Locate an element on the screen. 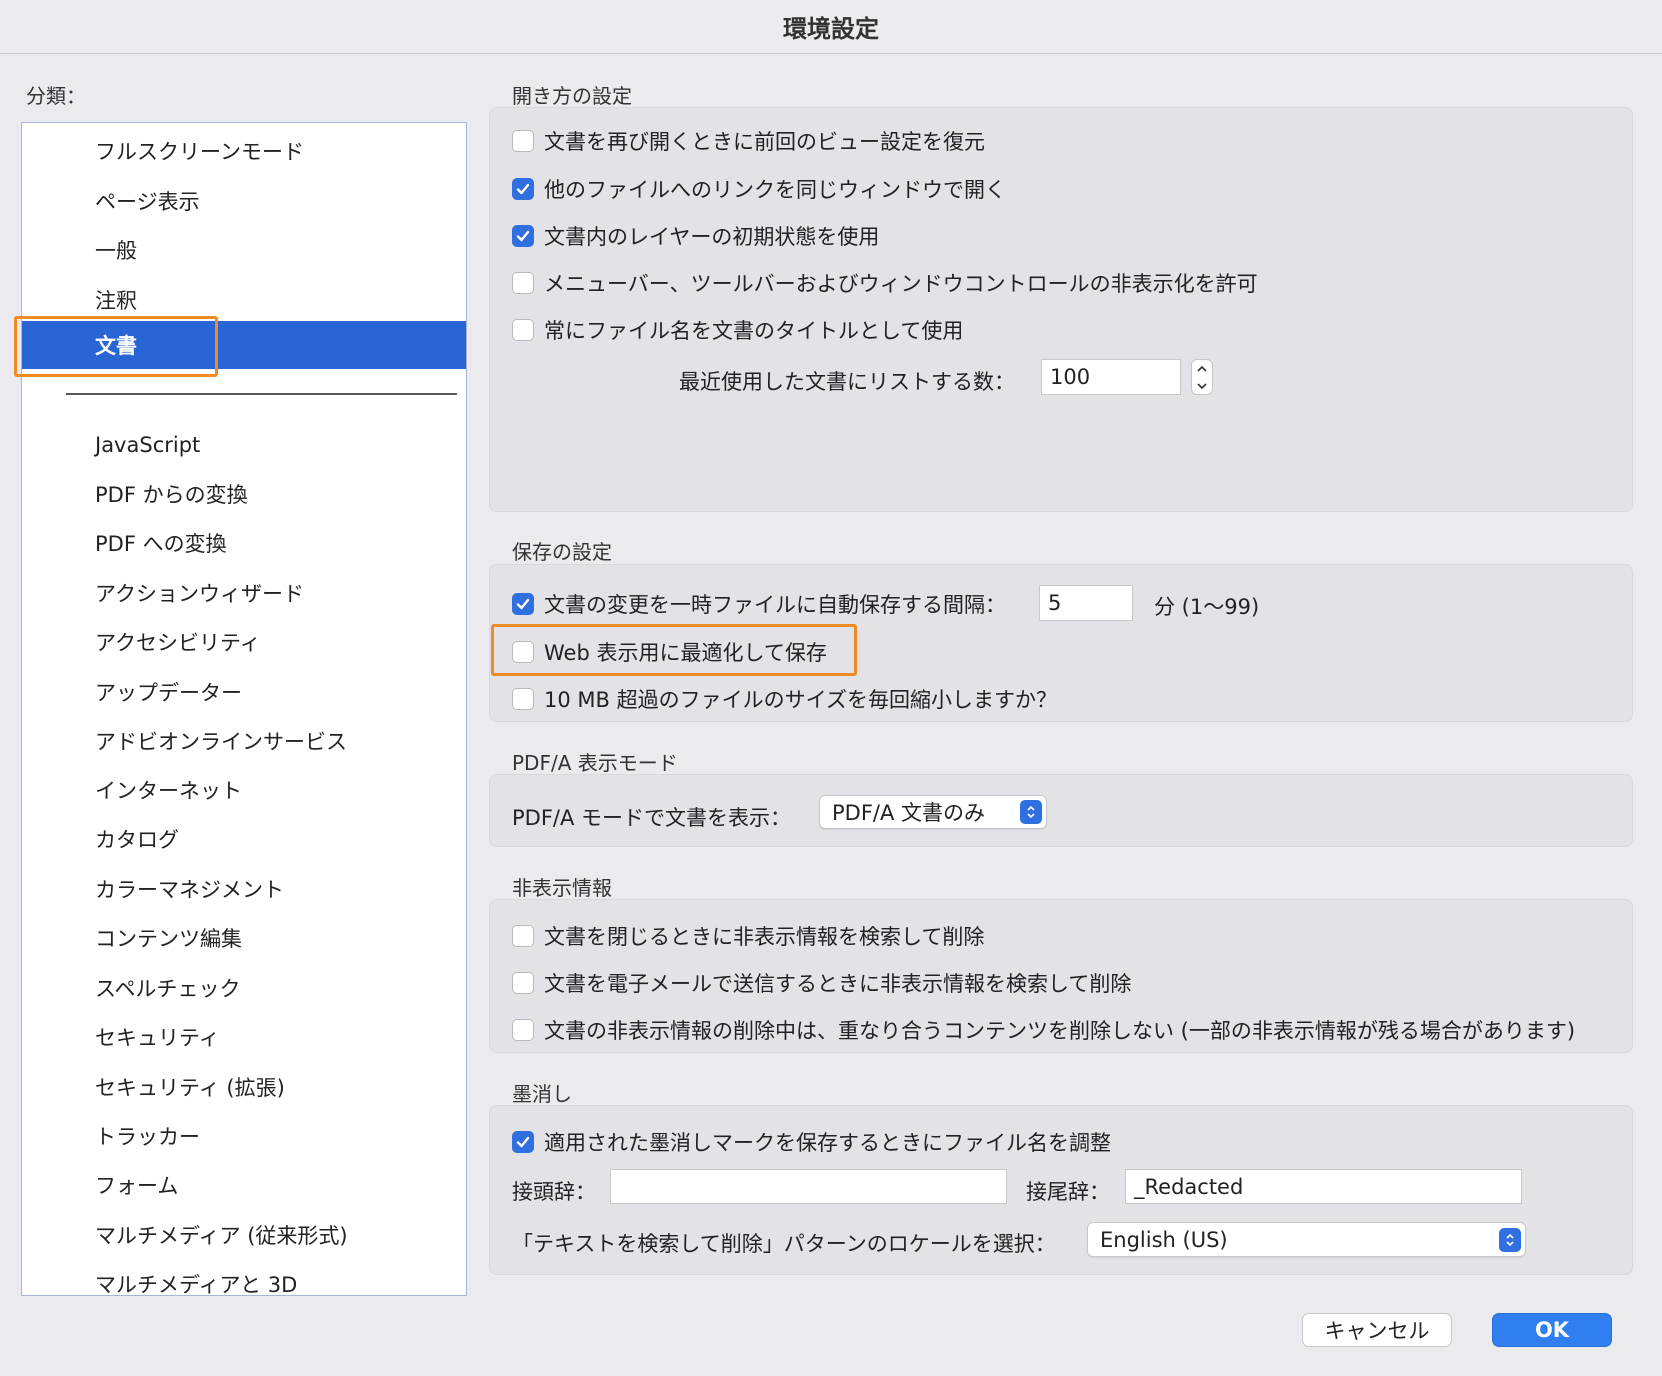 The height and width of the screenshot is (1376, 1662). sidebar-item-multimedia-legacy: マルチメディア (従来形式) is located at coordinates (244, 1235).